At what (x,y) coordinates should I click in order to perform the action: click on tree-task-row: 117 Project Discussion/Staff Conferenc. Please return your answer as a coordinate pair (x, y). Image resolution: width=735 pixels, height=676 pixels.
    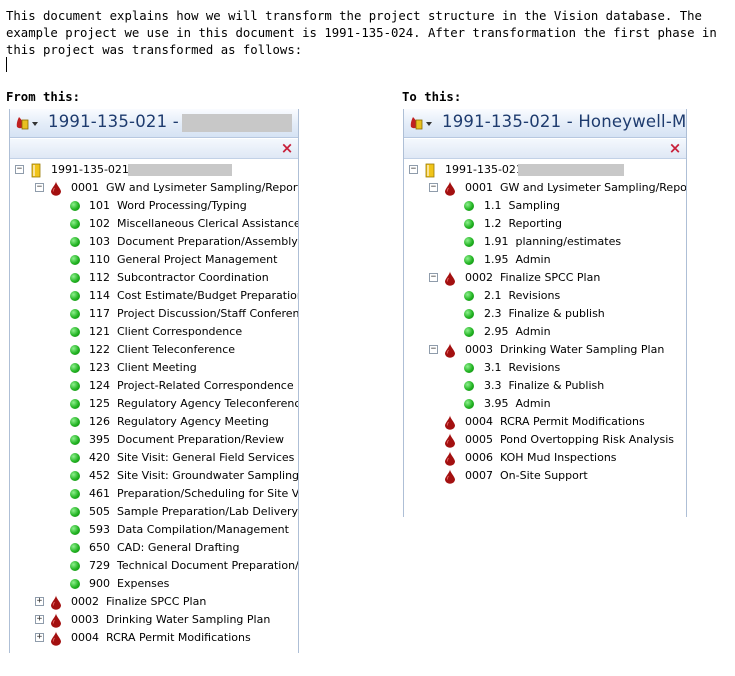
    Looking at the image, I should click on (154, 314).